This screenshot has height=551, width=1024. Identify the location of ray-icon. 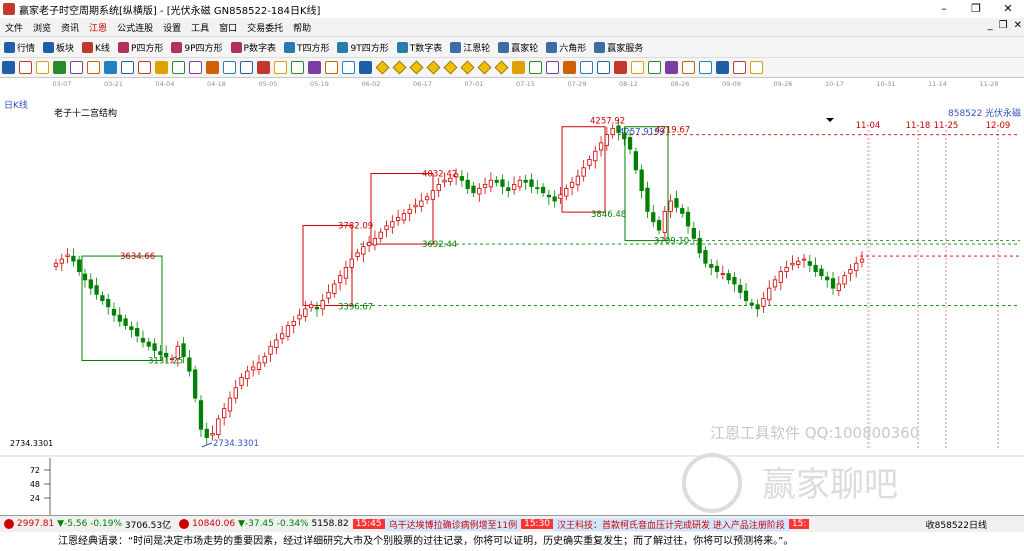
(161, 67).